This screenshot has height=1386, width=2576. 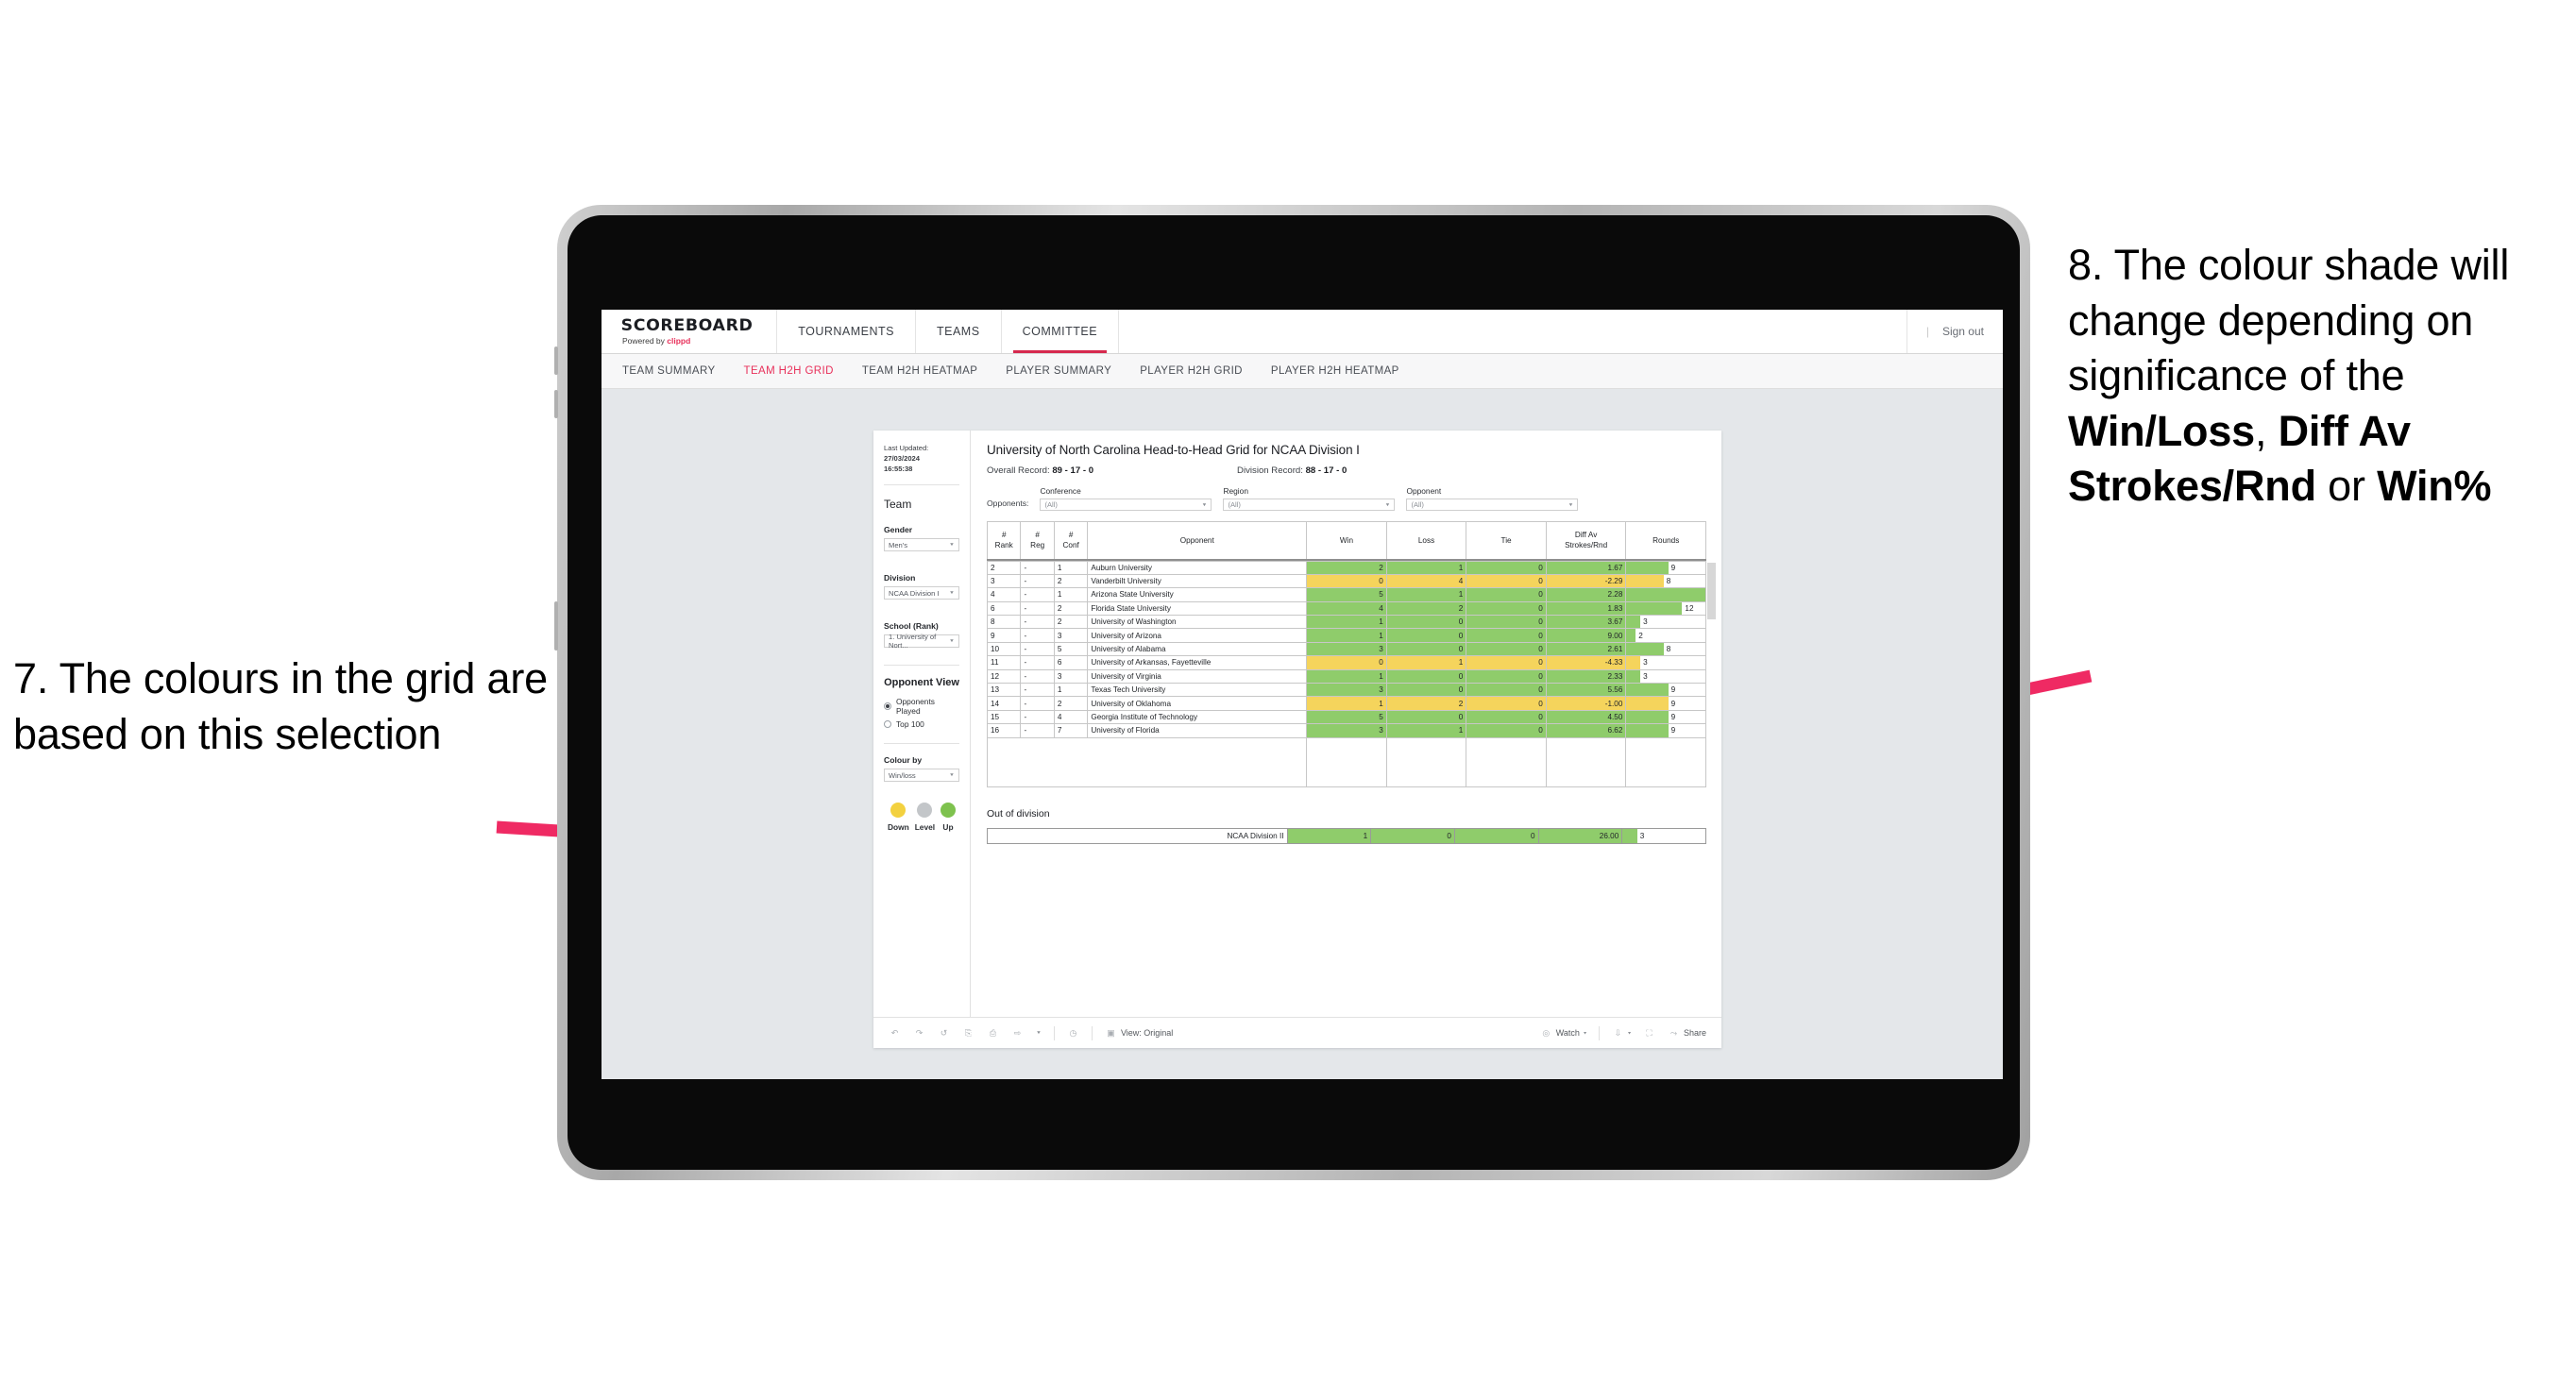 I want to click on out-of-division-table-wrap: NCAA Division II 1 0 0 26.00 3, so click(x=1346, y=835).